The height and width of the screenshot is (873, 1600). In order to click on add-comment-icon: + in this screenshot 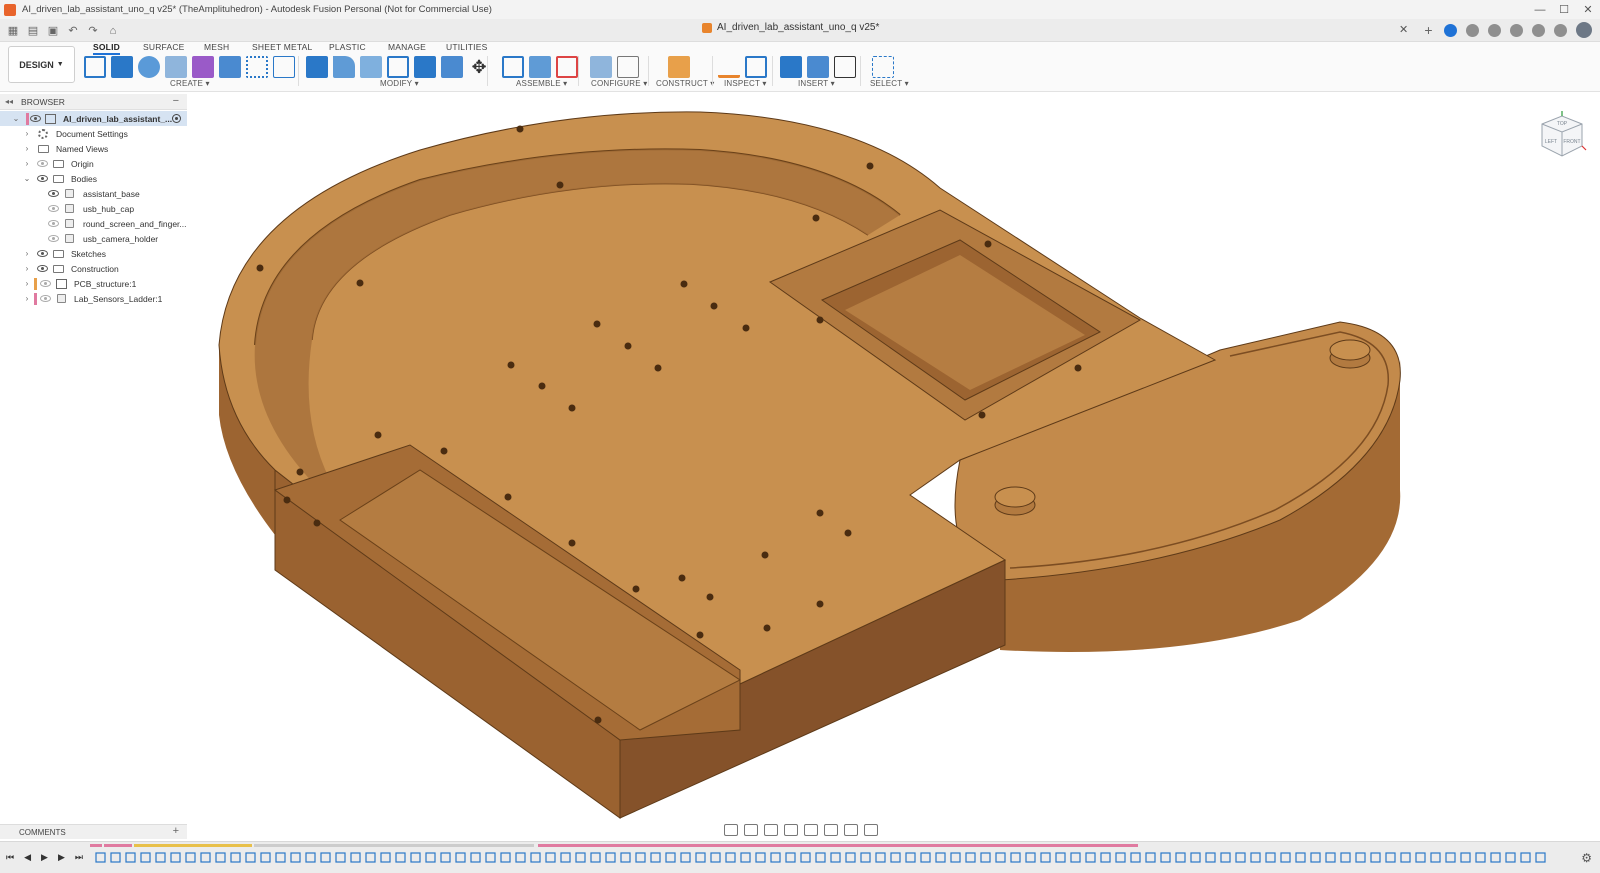, I will do `click(176, 831)`.